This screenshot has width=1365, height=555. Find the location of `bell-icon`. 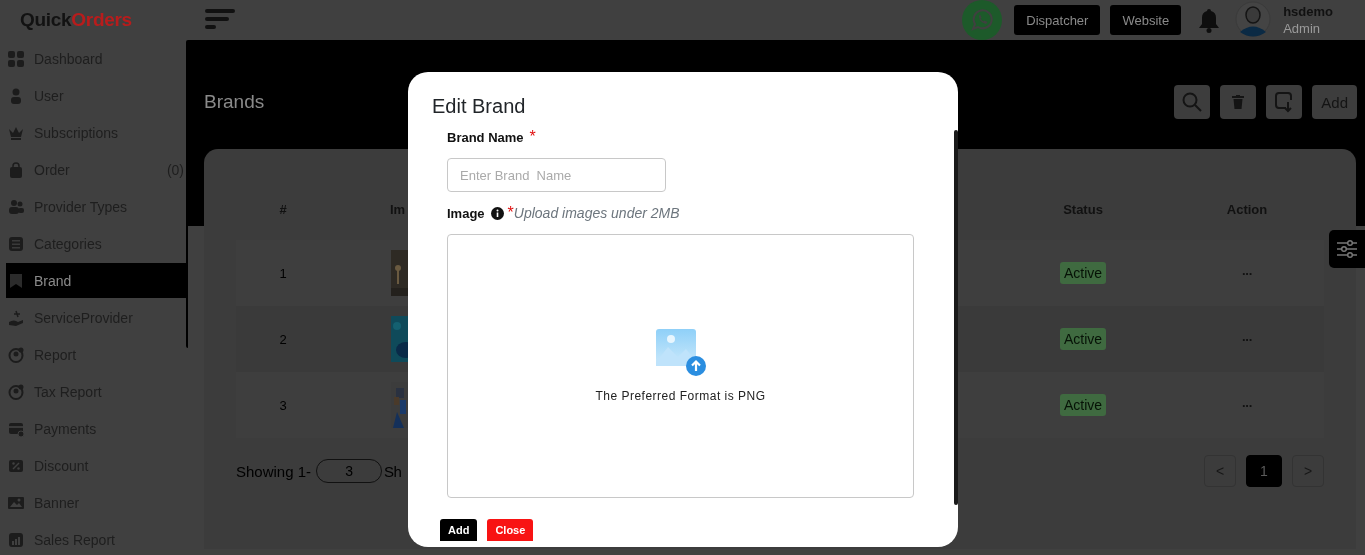

bell-icon is located at coordinates (1209, 20).